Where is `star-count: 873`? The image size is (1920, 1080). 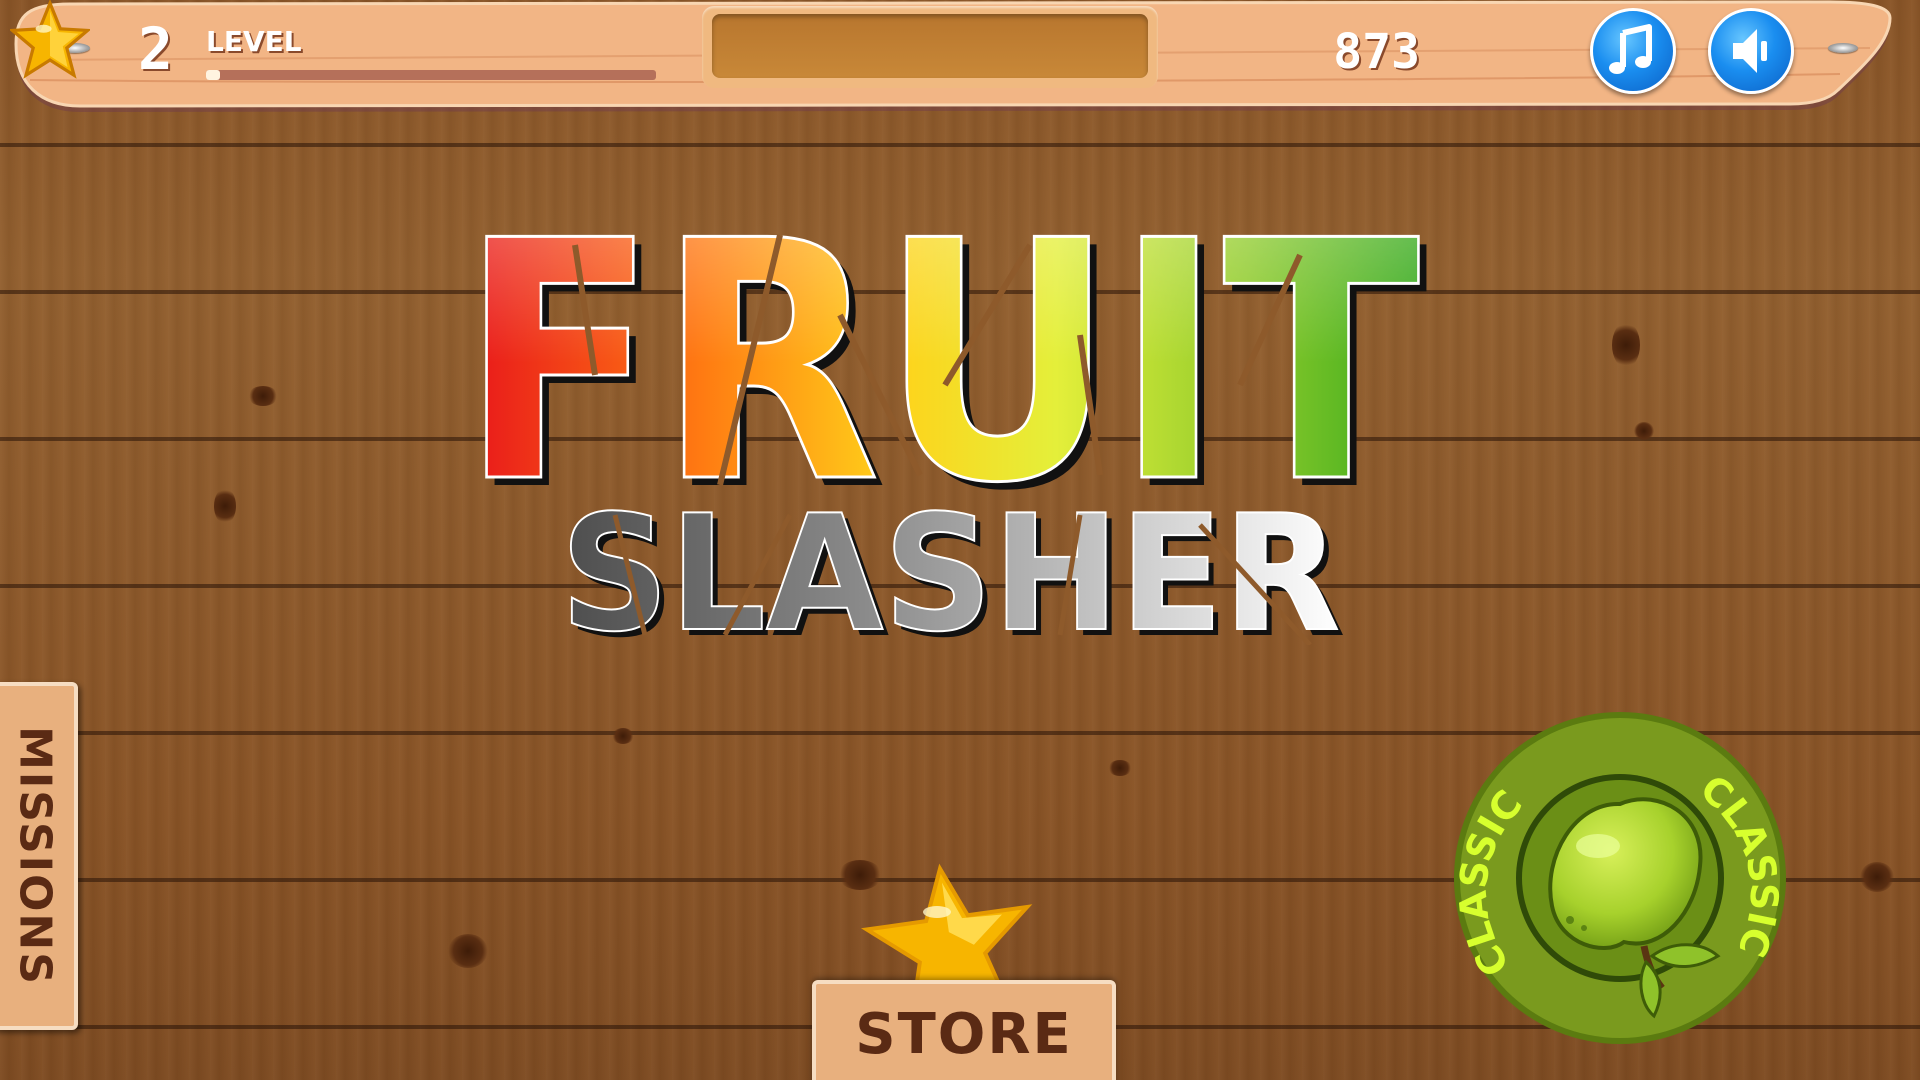
star-count: 873 is located at coordinates (1376, 52).